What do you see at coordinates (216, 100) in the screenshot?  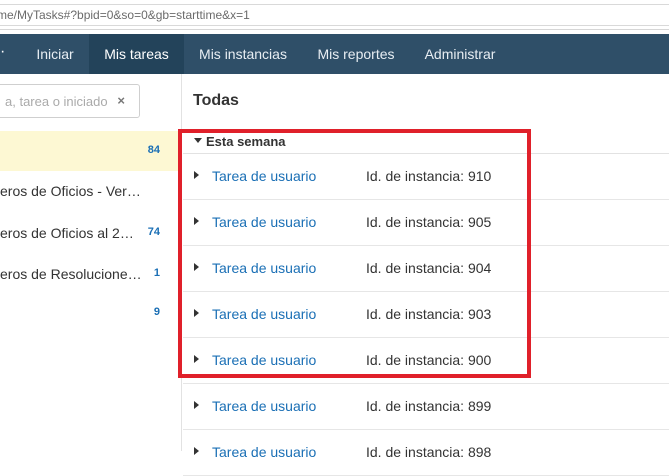 I see `page-title: Todas` at bounding box center [216, 100].